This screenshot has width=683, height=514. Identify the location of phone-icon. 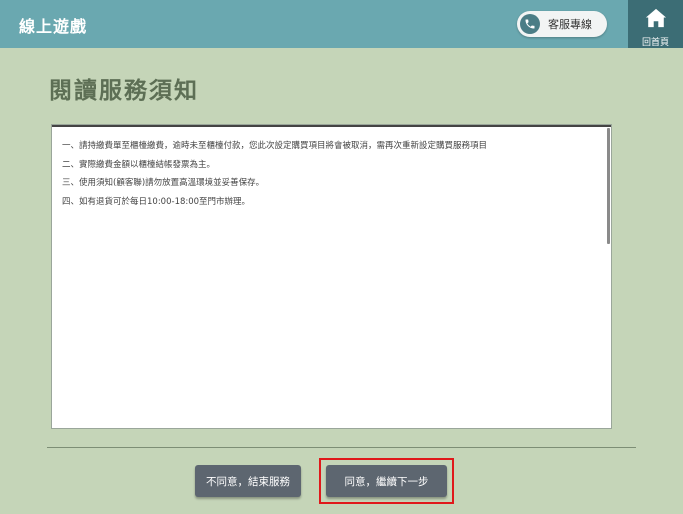
(530, 24).